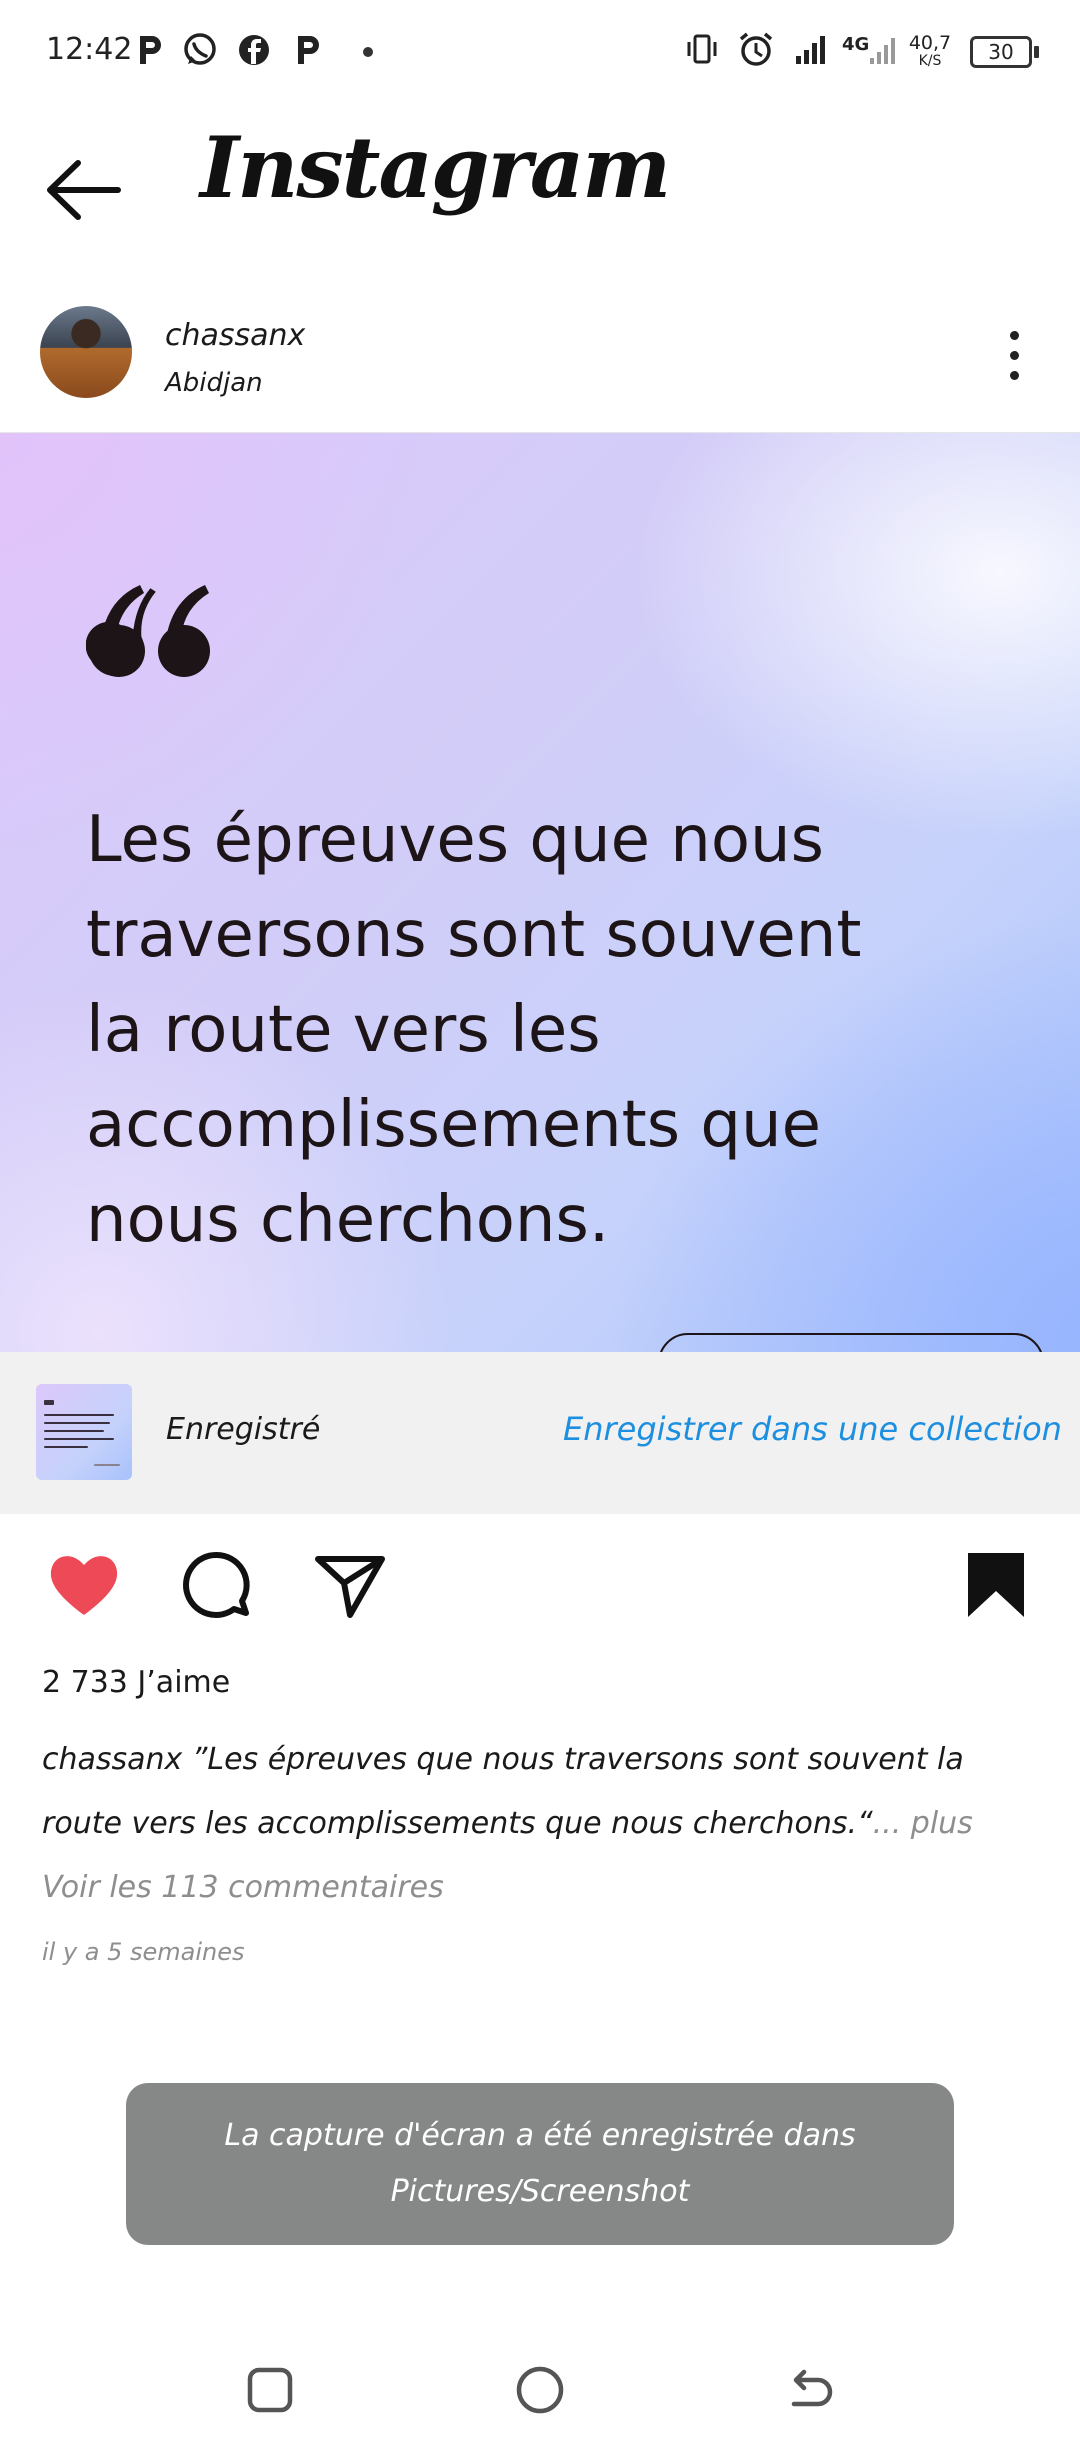 The width and height of the screenshot is (1080, 2460). What do you see at coordinates (214, 383) in the screenshot?
I see `post-location: Abidjan` at bounding box center [214, 383].